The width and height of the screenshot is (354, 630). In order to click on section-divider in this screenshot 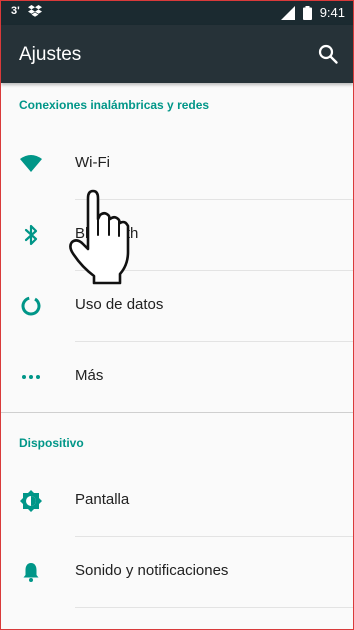, I will do `click(177, 412)`.